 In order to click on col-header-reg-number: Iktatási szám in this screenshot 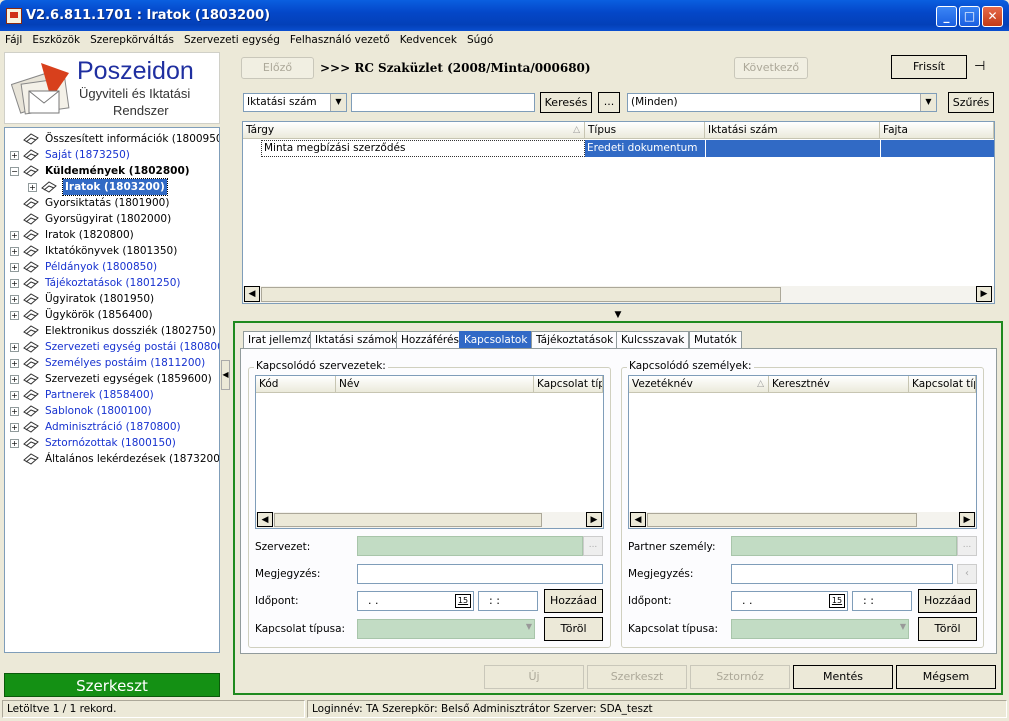, I will do `click(792, 130)`.